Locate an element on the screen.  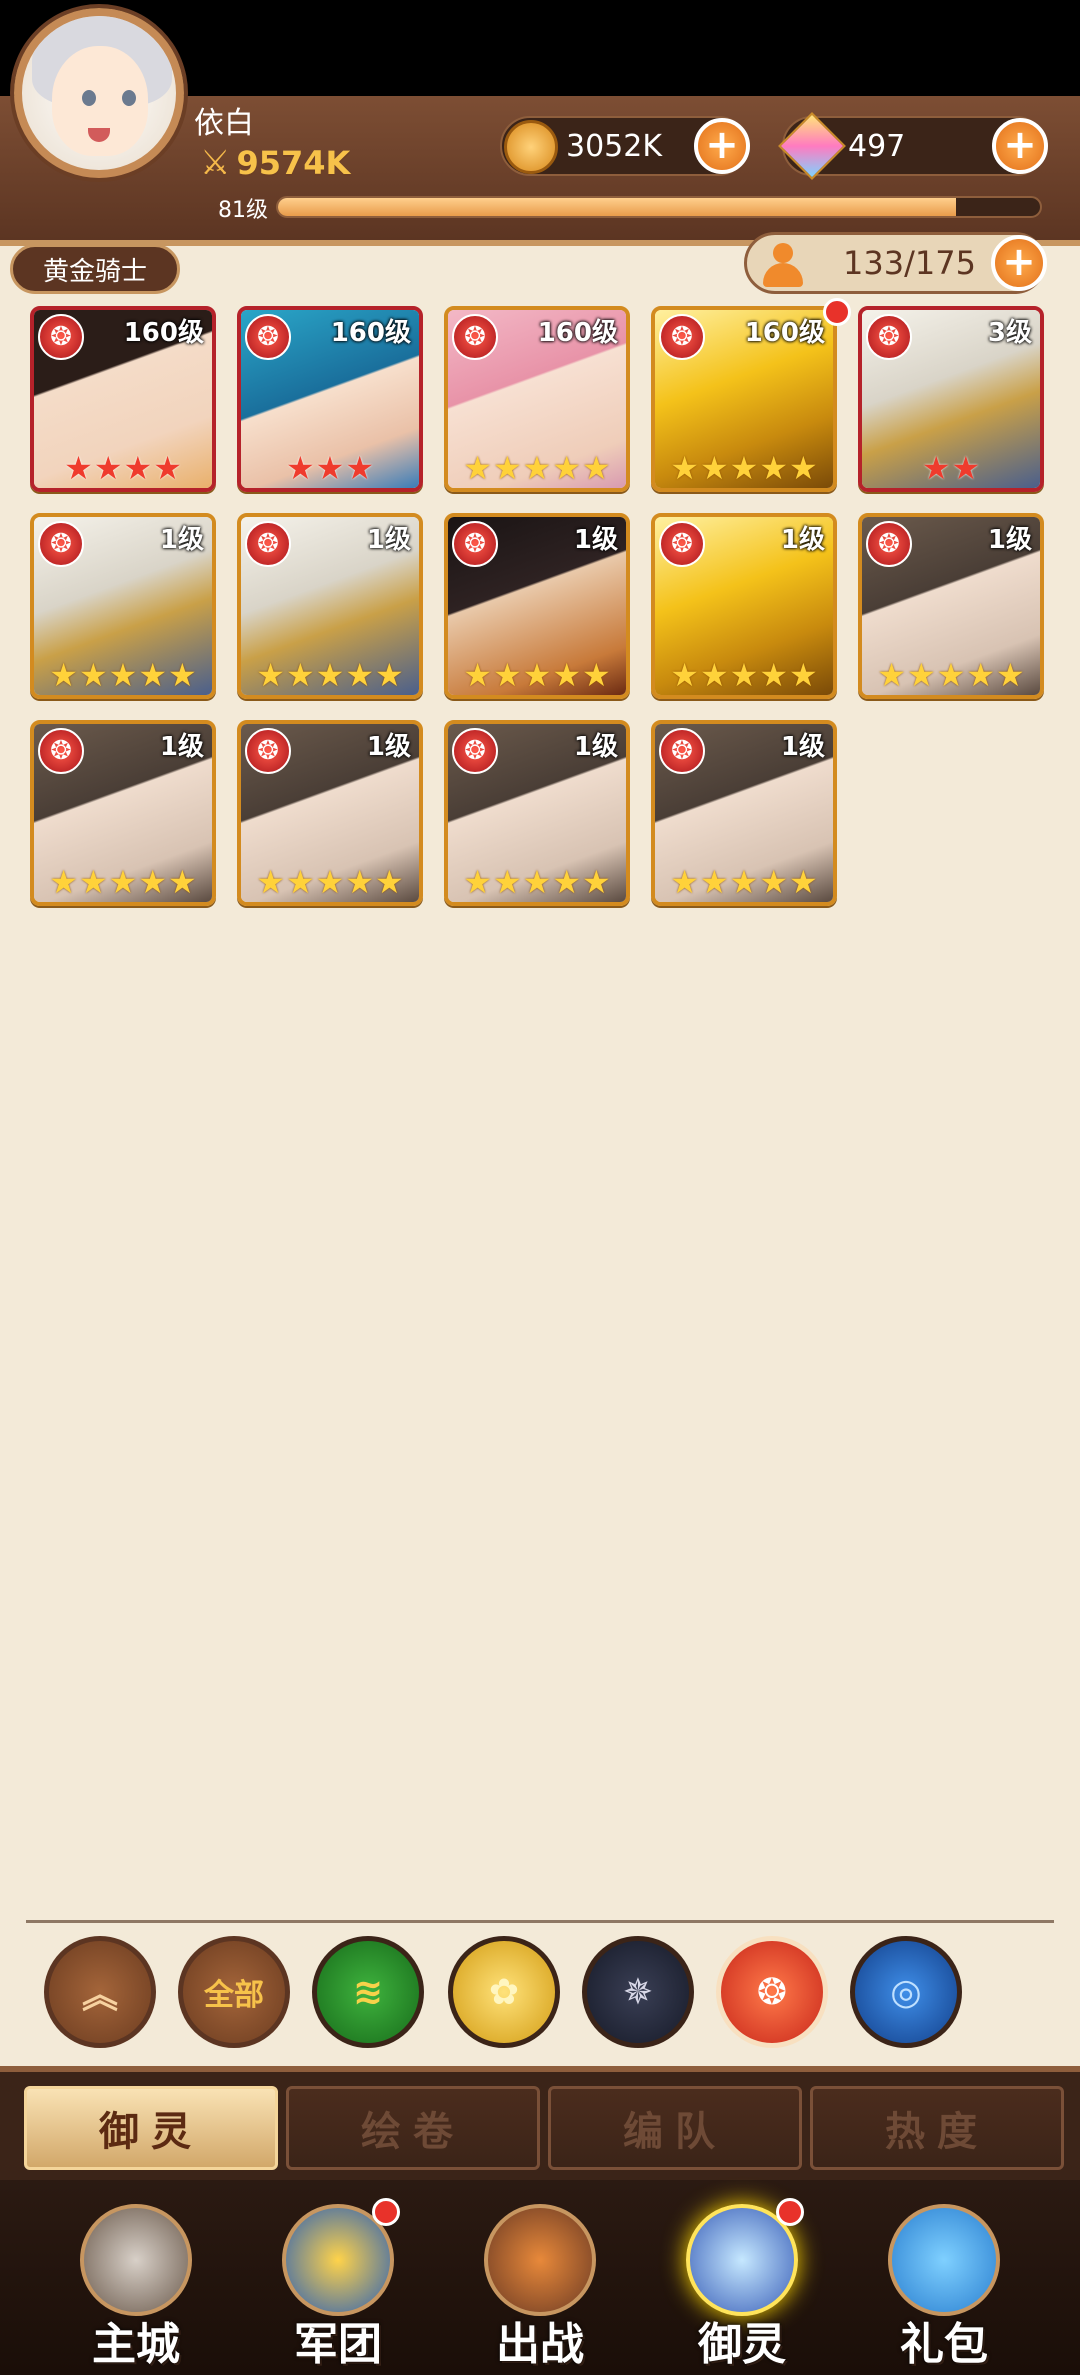
hero-card: ❂ 160级 ★ ★ ★ is located at coordinates (330, 399).